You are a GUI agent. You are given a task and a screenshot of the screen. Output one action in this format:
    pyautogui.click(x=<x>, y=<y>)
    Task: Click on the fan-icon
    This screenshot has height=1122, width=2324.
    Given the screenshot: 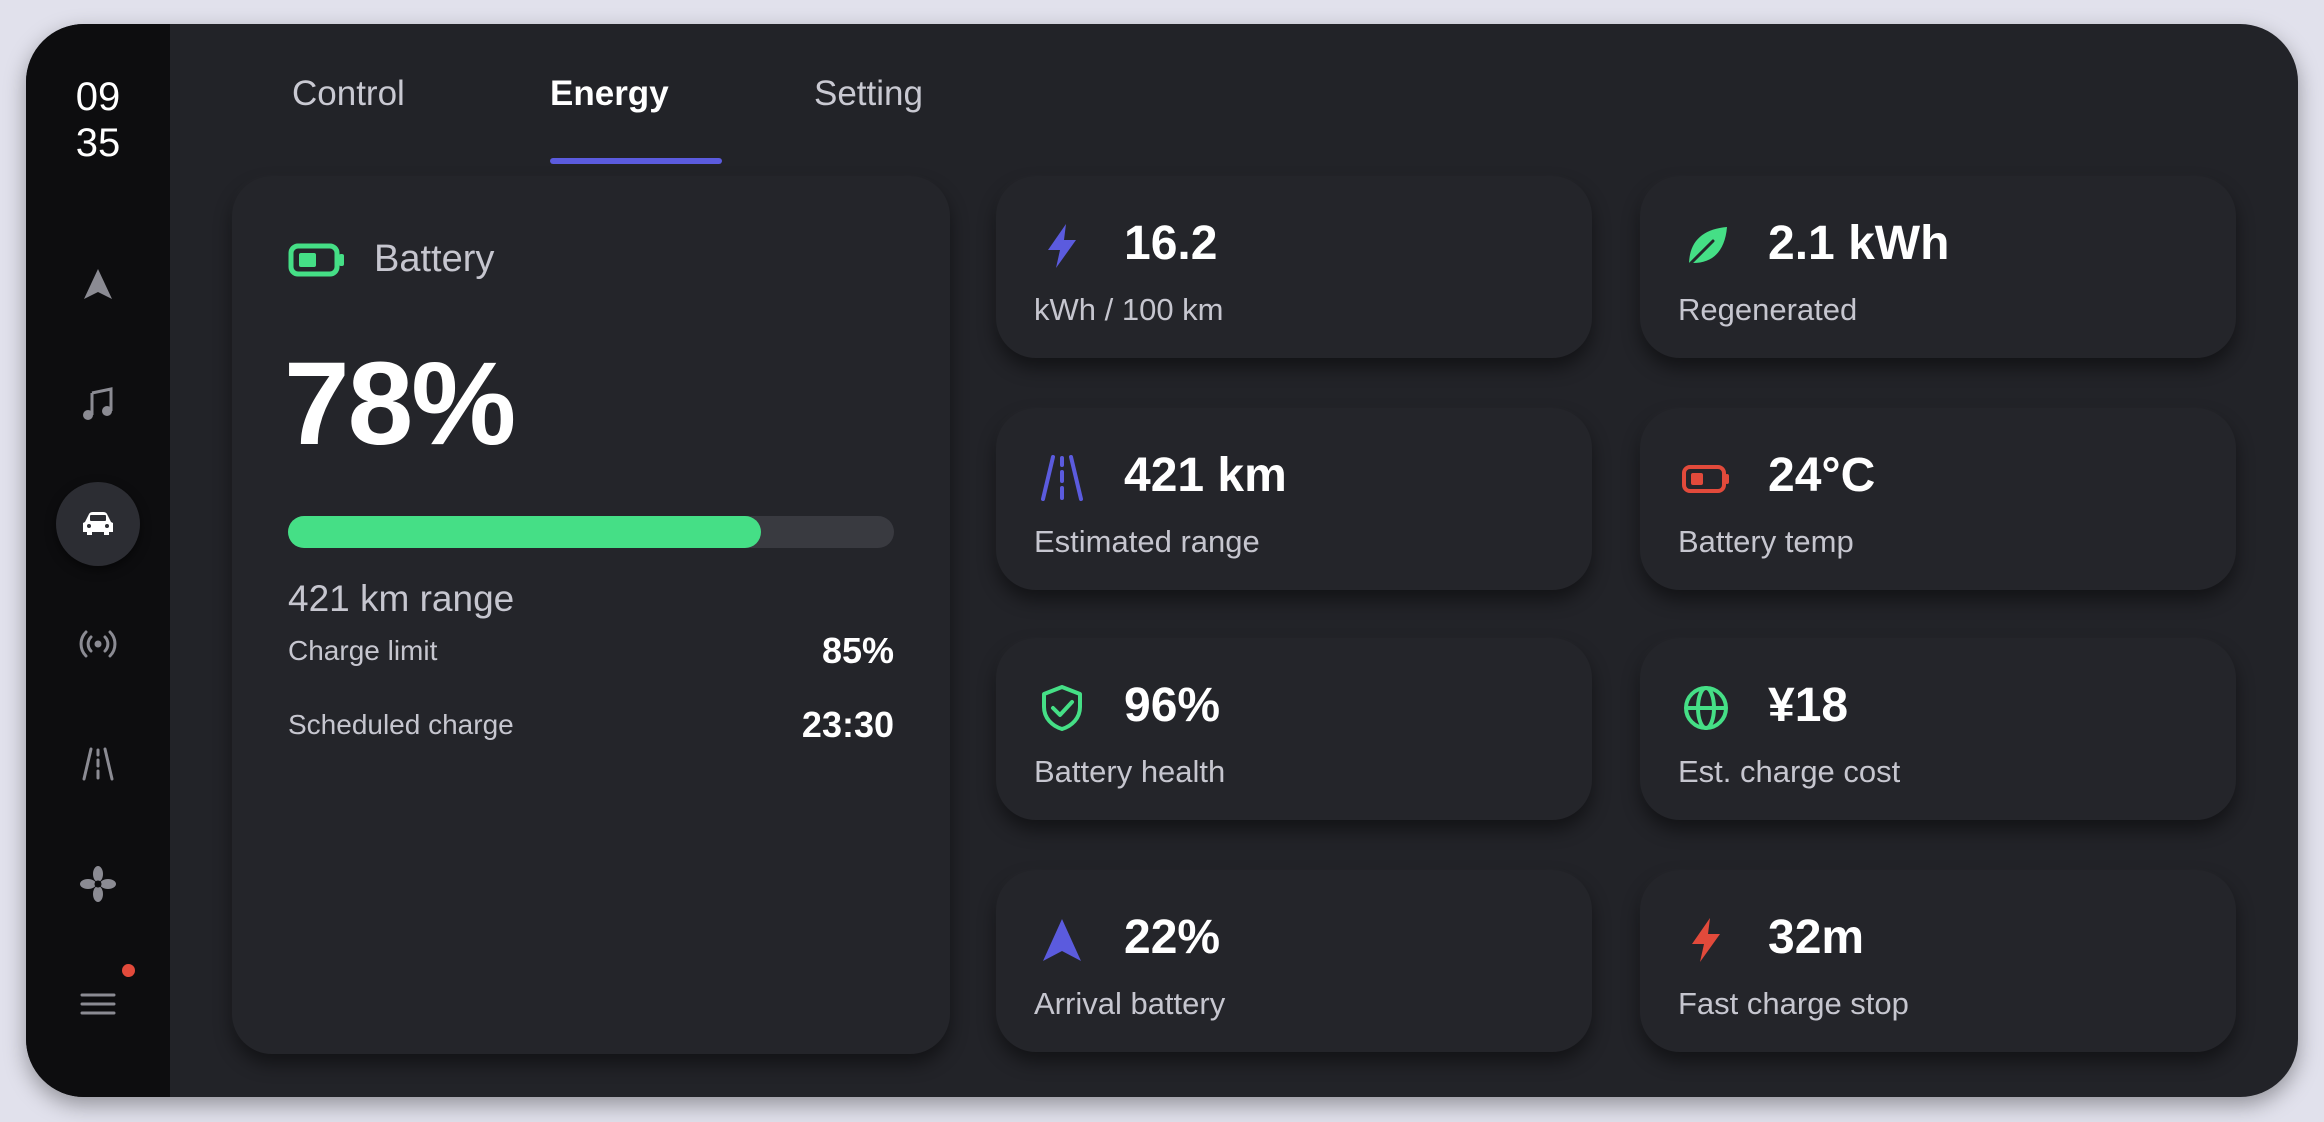 What is the action you would take?
    pyautogui.click(x=98, y=884)
    